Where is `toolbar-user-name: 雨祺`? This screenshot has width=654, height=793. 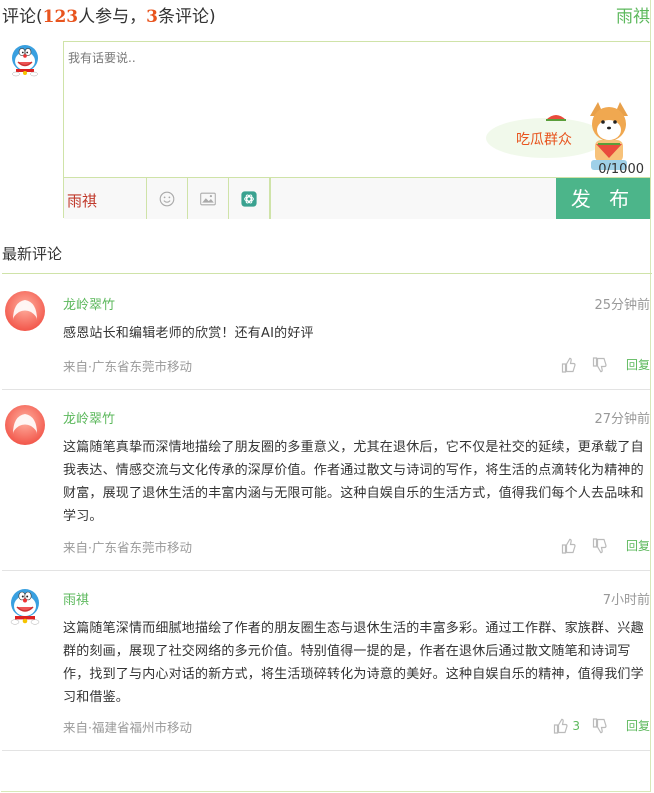
toolbar-user-name: 雨祺 is located at coordinates (82, 201).